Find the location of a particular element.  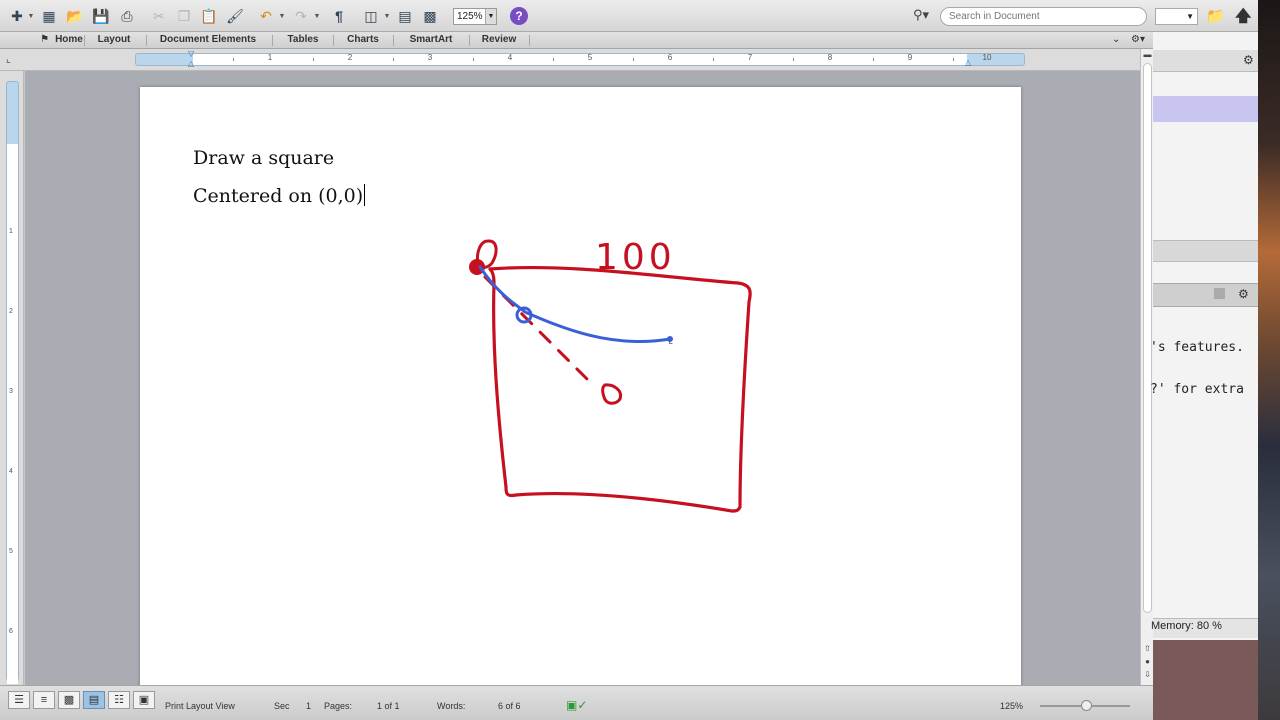

tab-stop-selector-icon: ⌞ is located at coordinates (13, 60).